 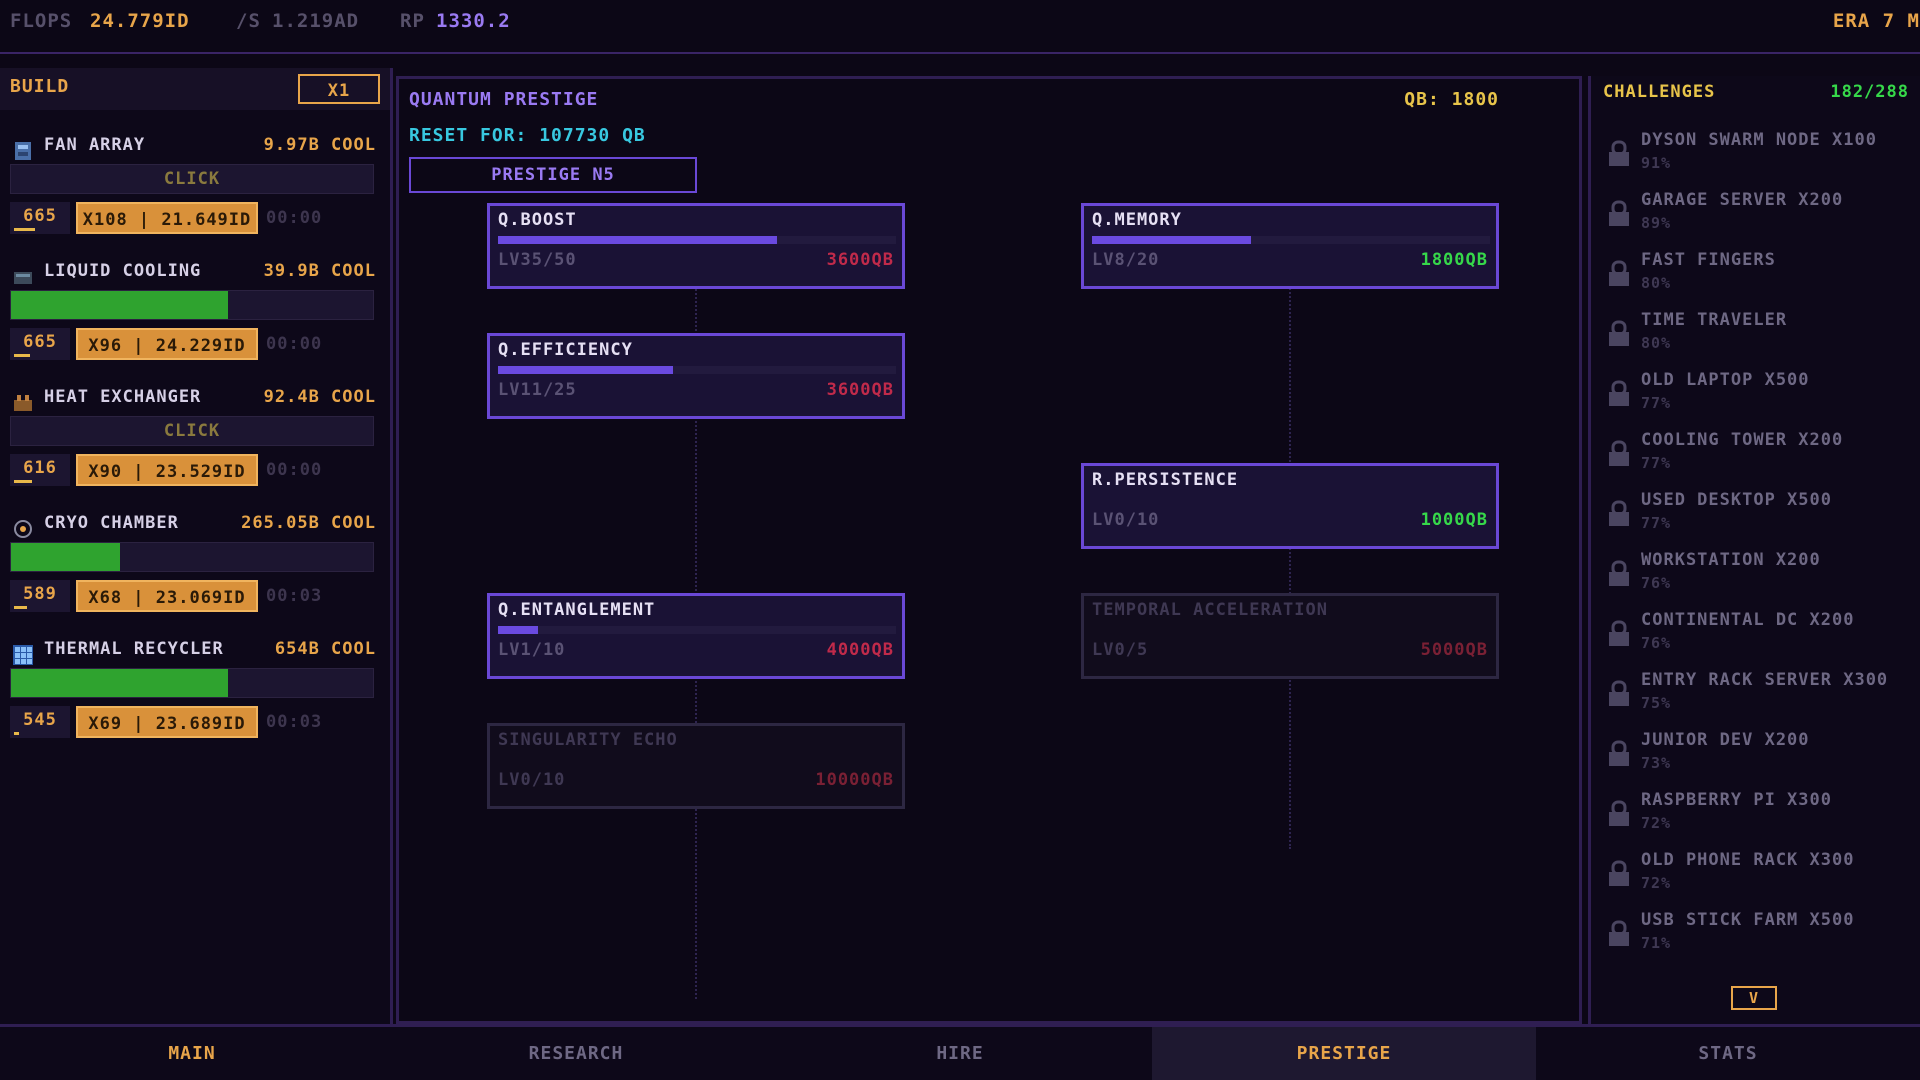 What do you see at coordinates (696, 376) in the screenshot?
I see `upgrade-node: Q.EFFICIENCY LV11/25 3600QB` at bounding box center [696, 376].